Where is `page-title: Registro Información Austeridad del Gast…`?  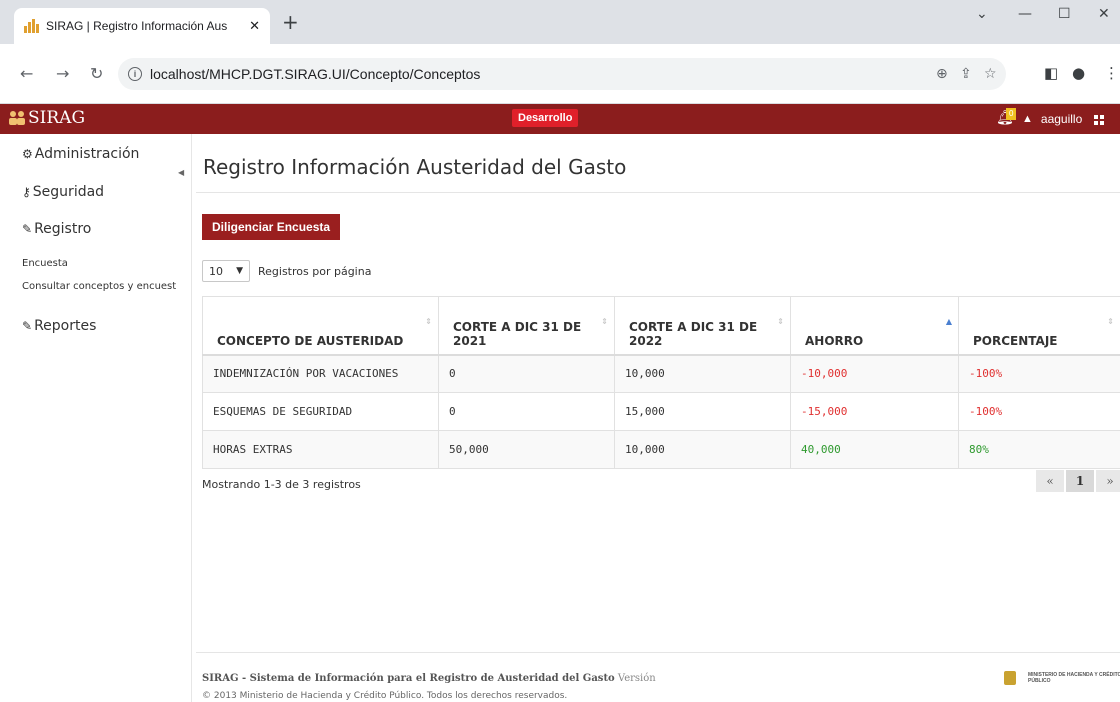
page-title: Registro Información Austeridad del Gast… is located at coordinates (415, 167).